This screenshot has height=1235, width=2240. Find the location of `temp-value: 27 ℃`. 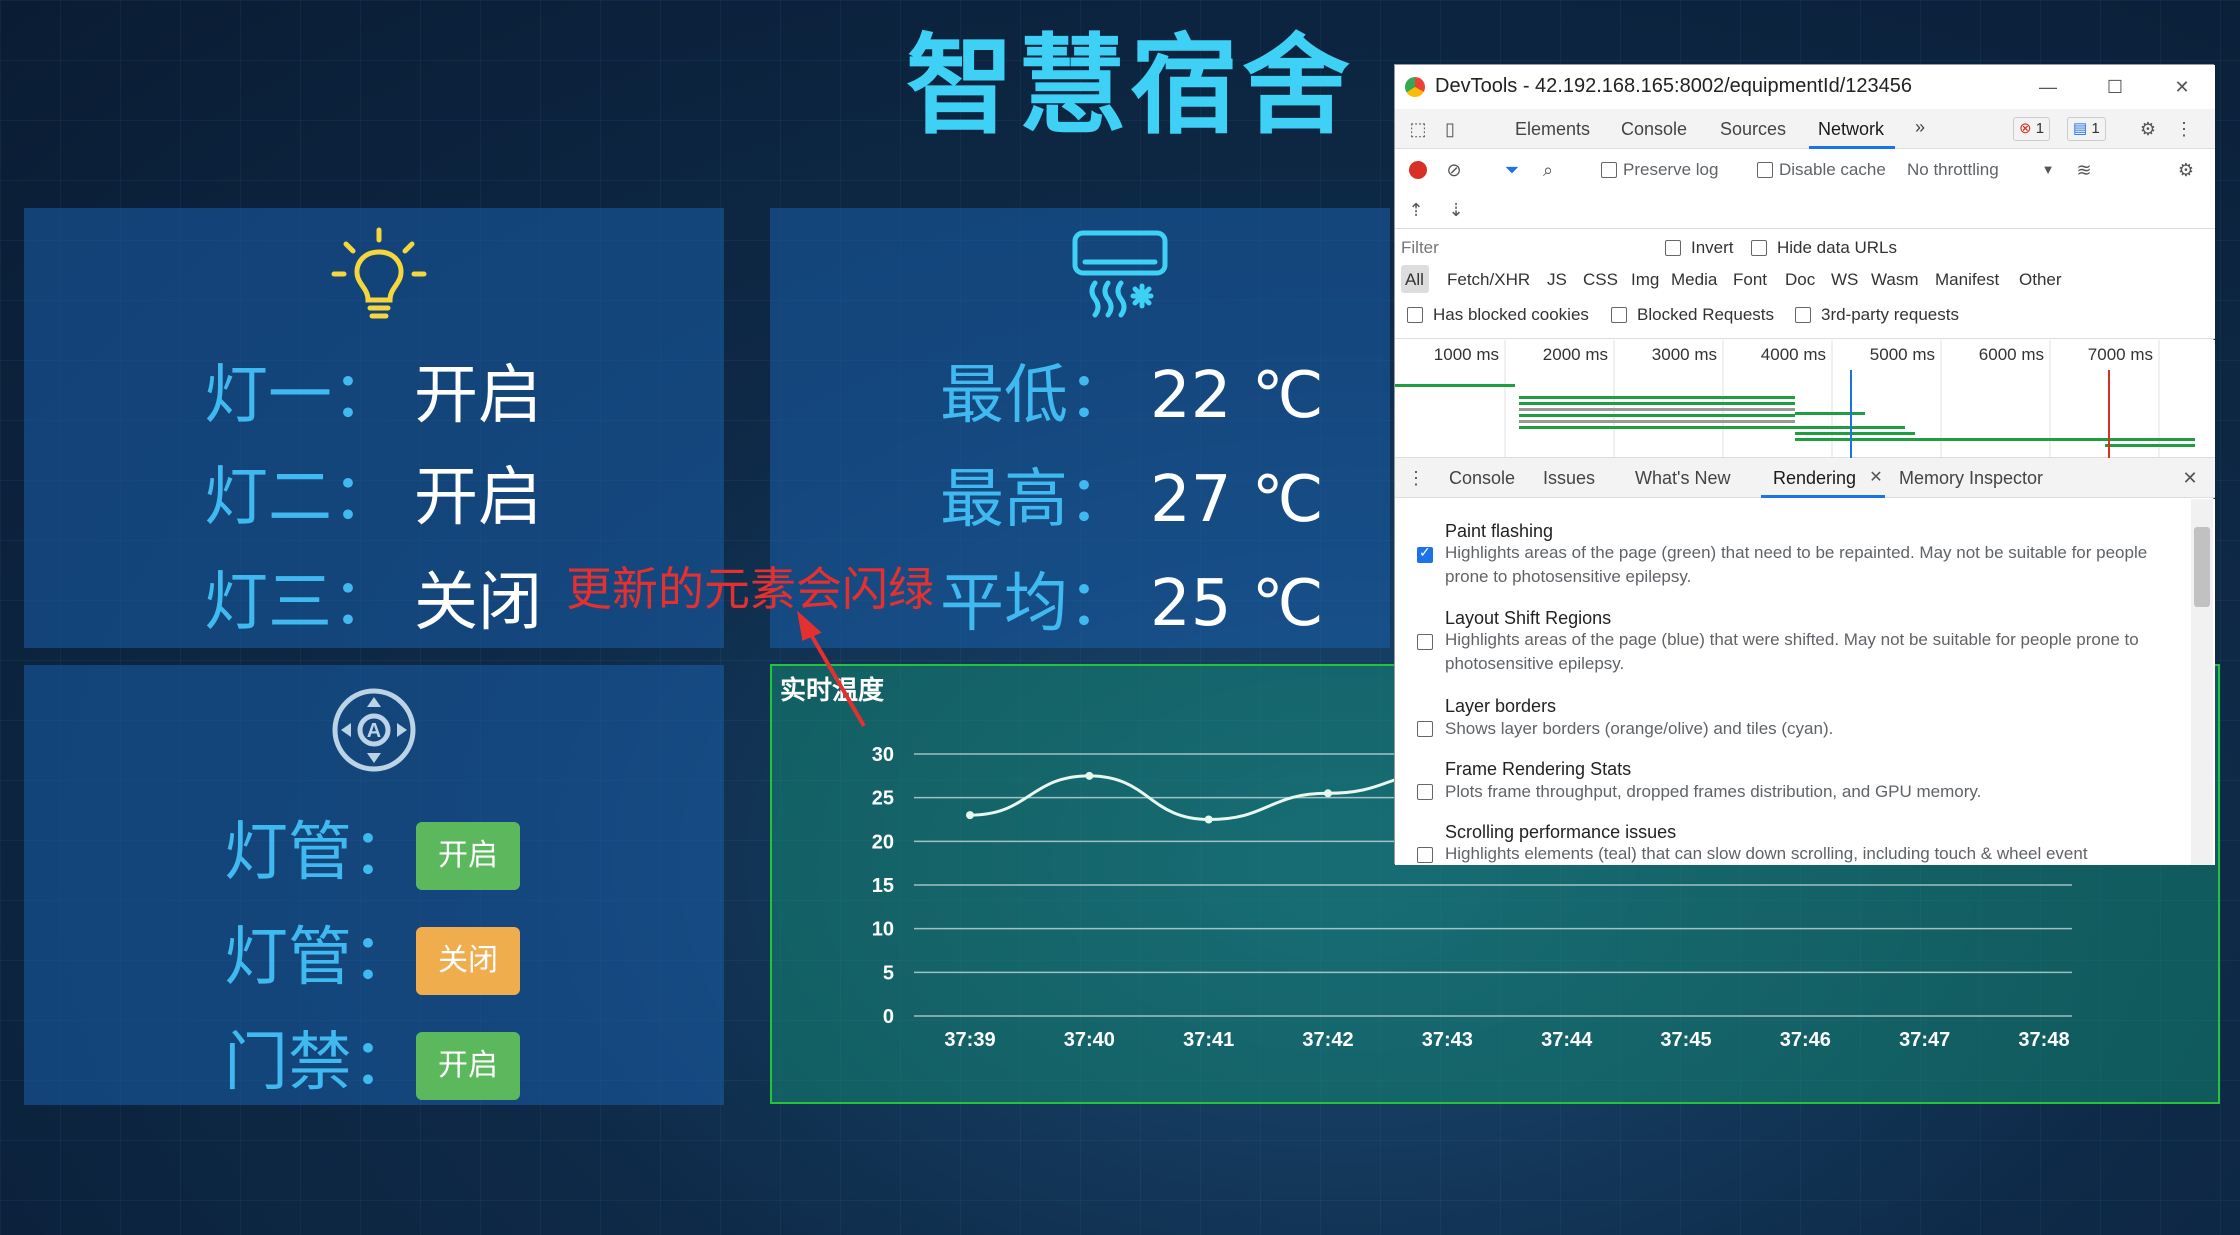

temp-value: 27 ℃ is located at coordinates (1237, 500).